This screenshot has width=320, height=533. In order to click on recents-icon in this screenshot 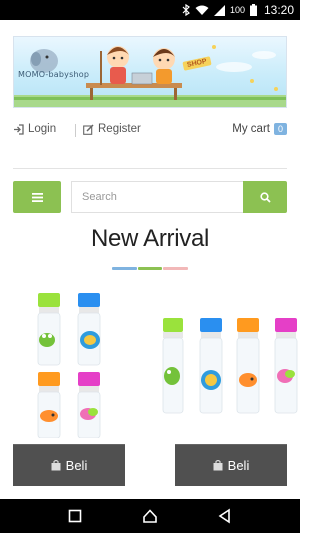, I will do `click(75, 516)`.